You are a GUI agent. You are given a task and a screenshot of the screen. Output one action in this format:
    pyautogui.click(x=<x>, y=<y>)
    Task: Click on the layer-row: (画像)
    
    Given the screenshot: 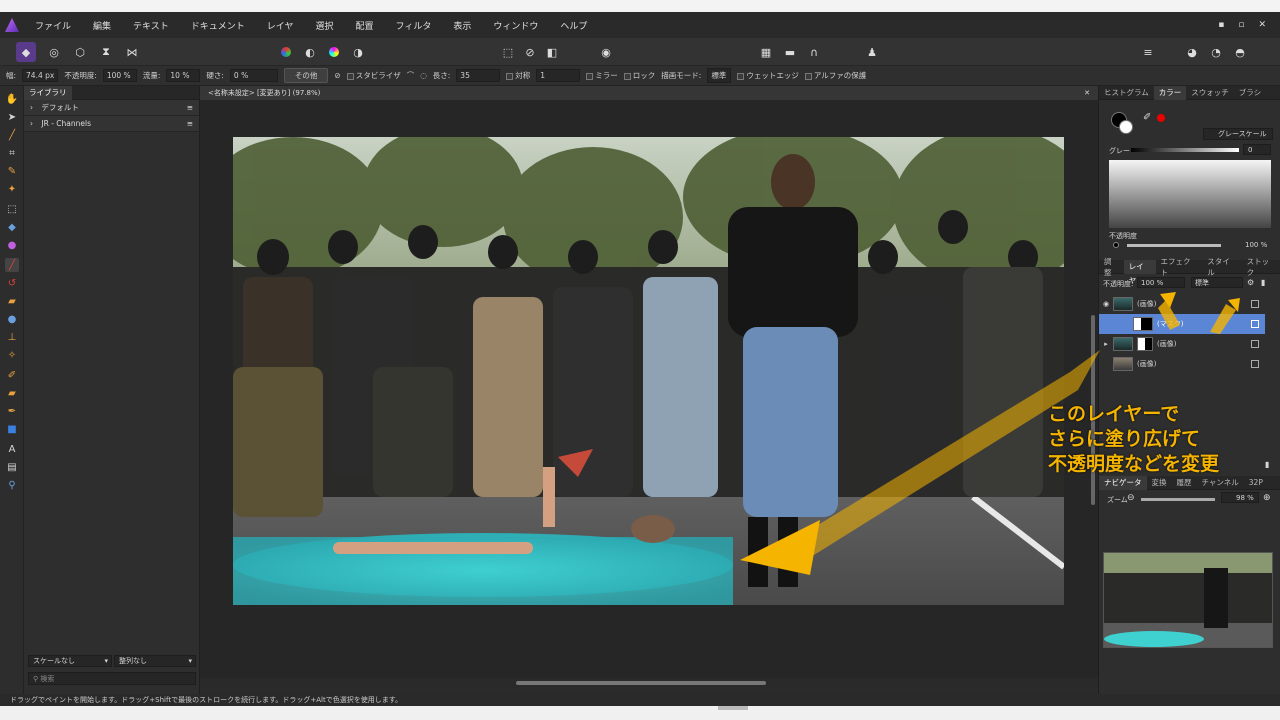 What is the action you would take?
    pyautogui.click(x=1182, y=364)
    